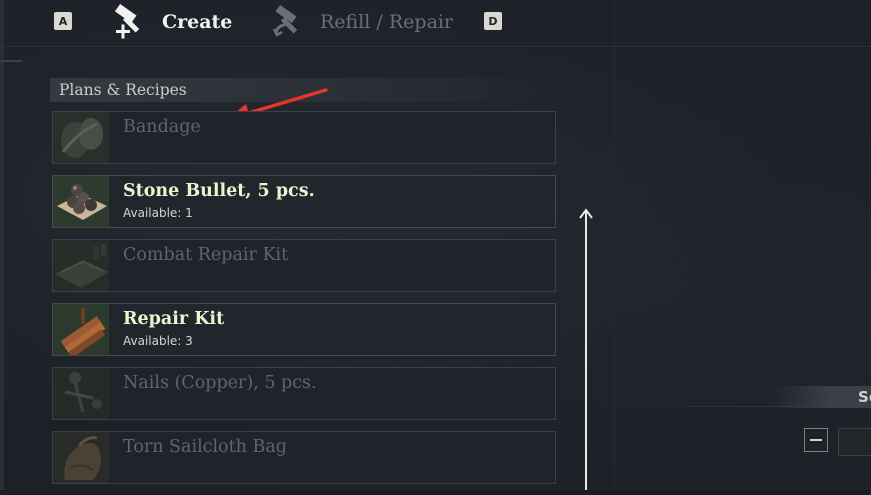  I want to click on tab-refill-repair: Refill / Repair, so click(362, 22).